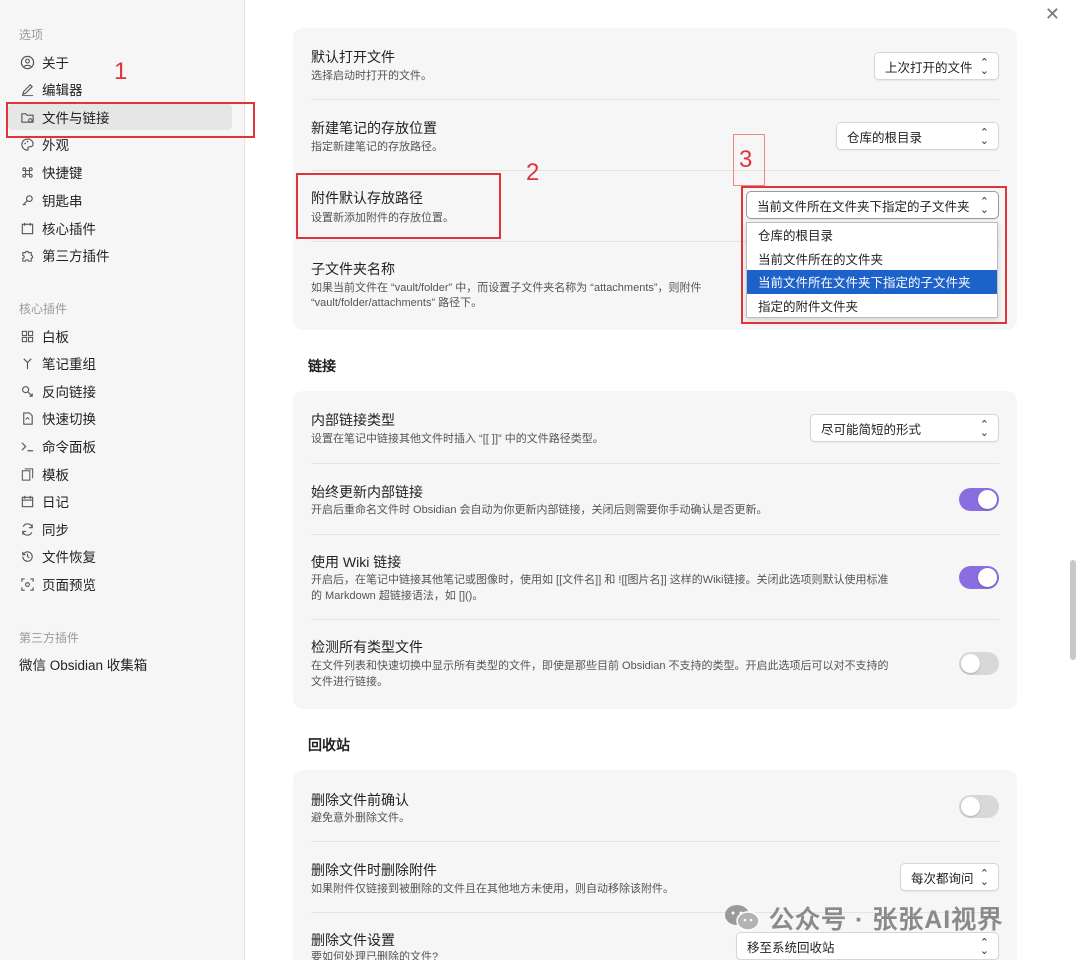 This screenshot has height=960, width=1080. Describe the element at coordinates (31, 35) in the screenshot. I see `sidebar-section-options: 选项` at that location.